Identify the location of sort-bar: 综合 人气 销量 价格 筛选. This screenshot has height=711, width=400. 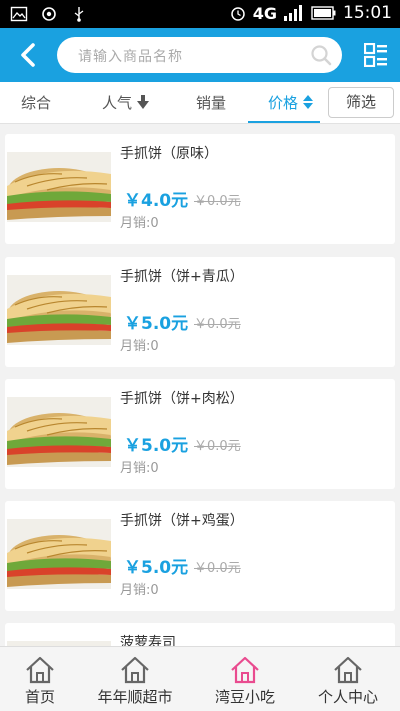
(200, 103).